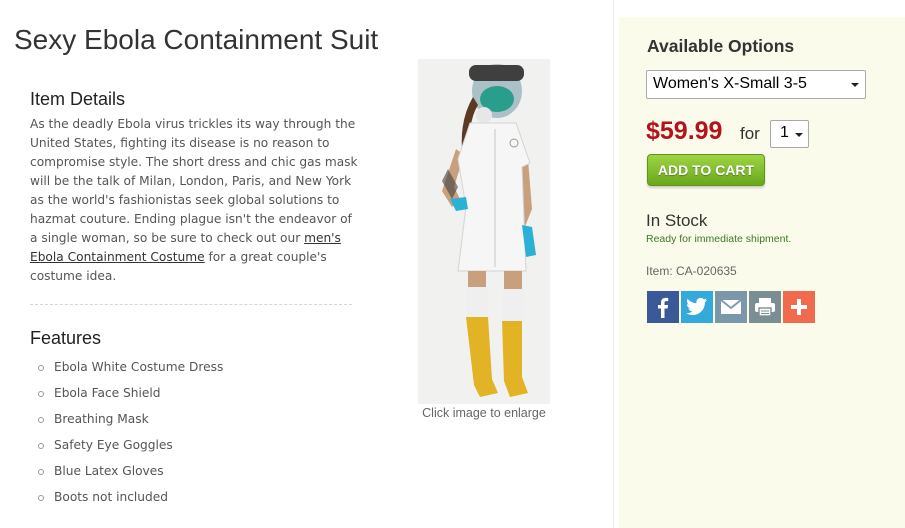  I want to click on size-select-value: Women's X-Small 3-5, so click(730, 83).